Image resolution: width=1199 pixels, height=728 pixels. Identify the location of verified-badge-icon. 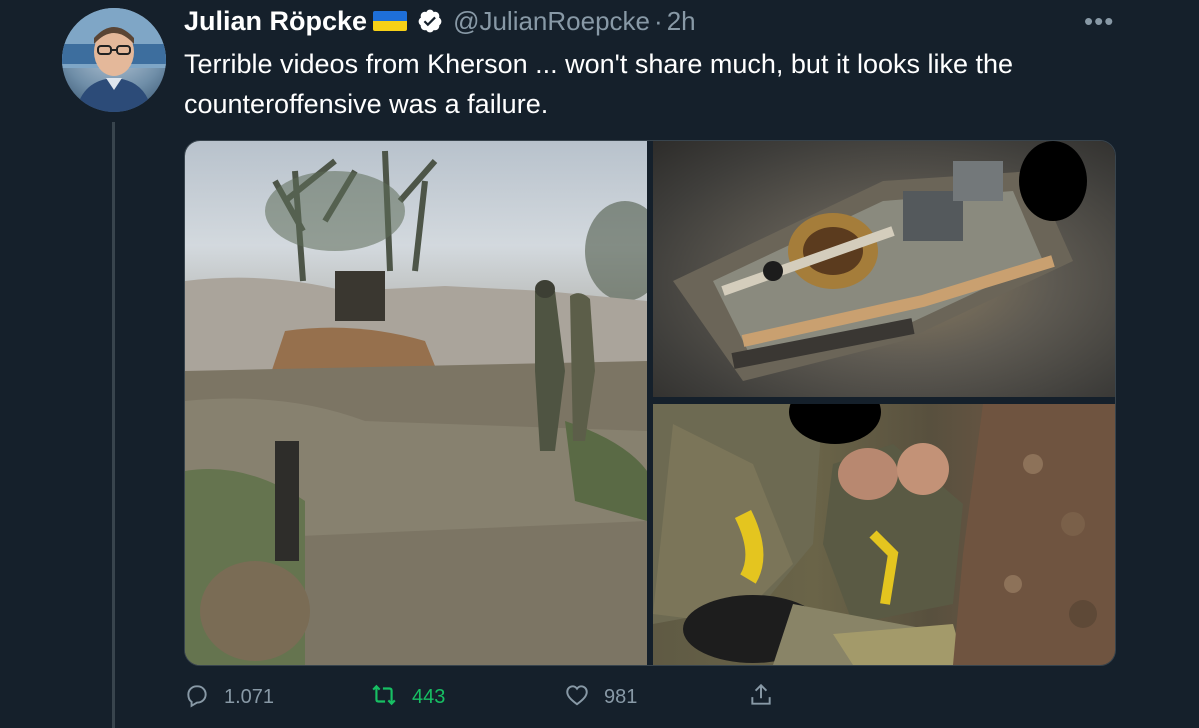
(430, 21).